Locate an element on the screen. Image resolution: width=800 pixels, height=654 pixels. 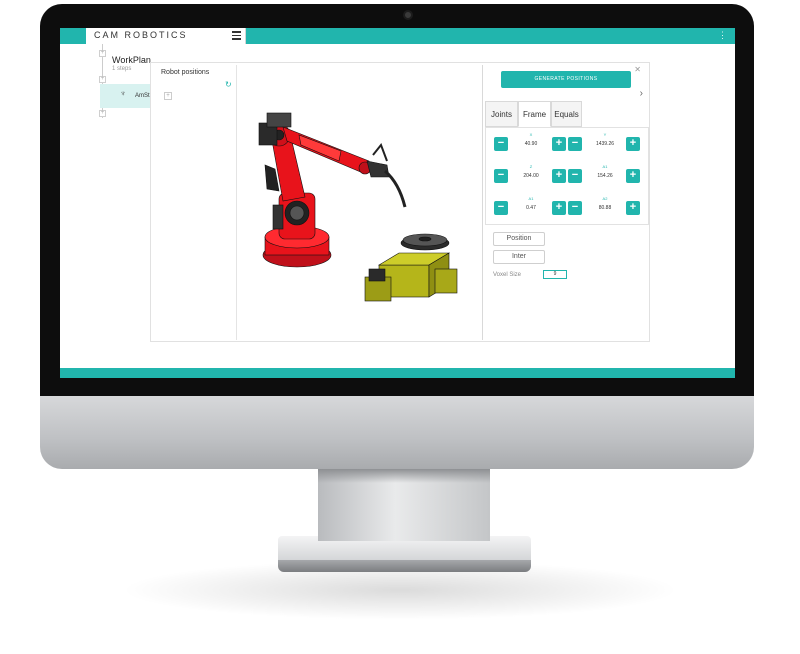
jog-left-label: A1 is located at coordinates (531, 198).